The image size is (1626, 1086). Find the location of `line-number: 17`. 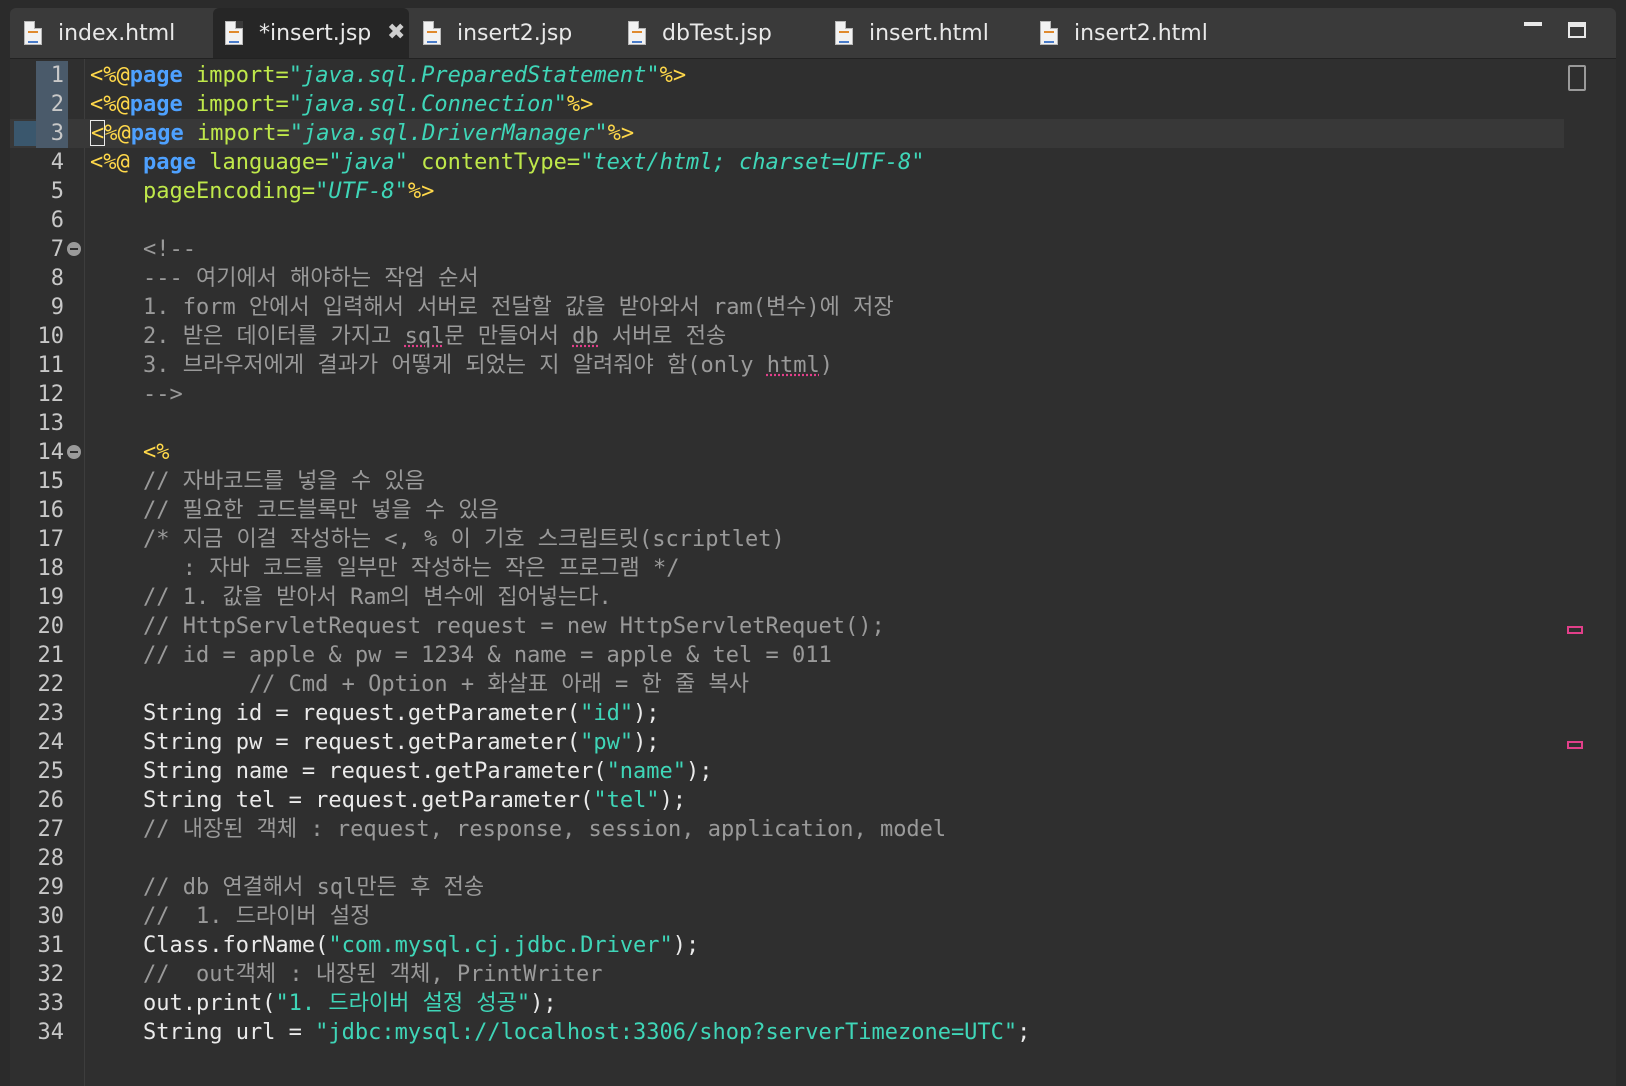

line-number: 17 is located at coordinates (51, 539).